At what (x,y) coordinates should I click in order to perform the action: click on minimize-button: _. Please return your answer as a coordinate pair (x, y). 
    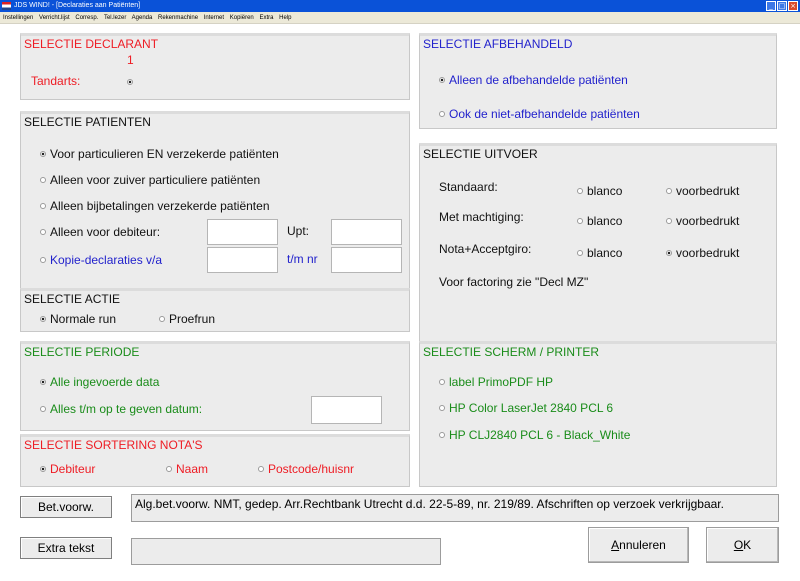
    Looking at the image, I should click on (771, 6).